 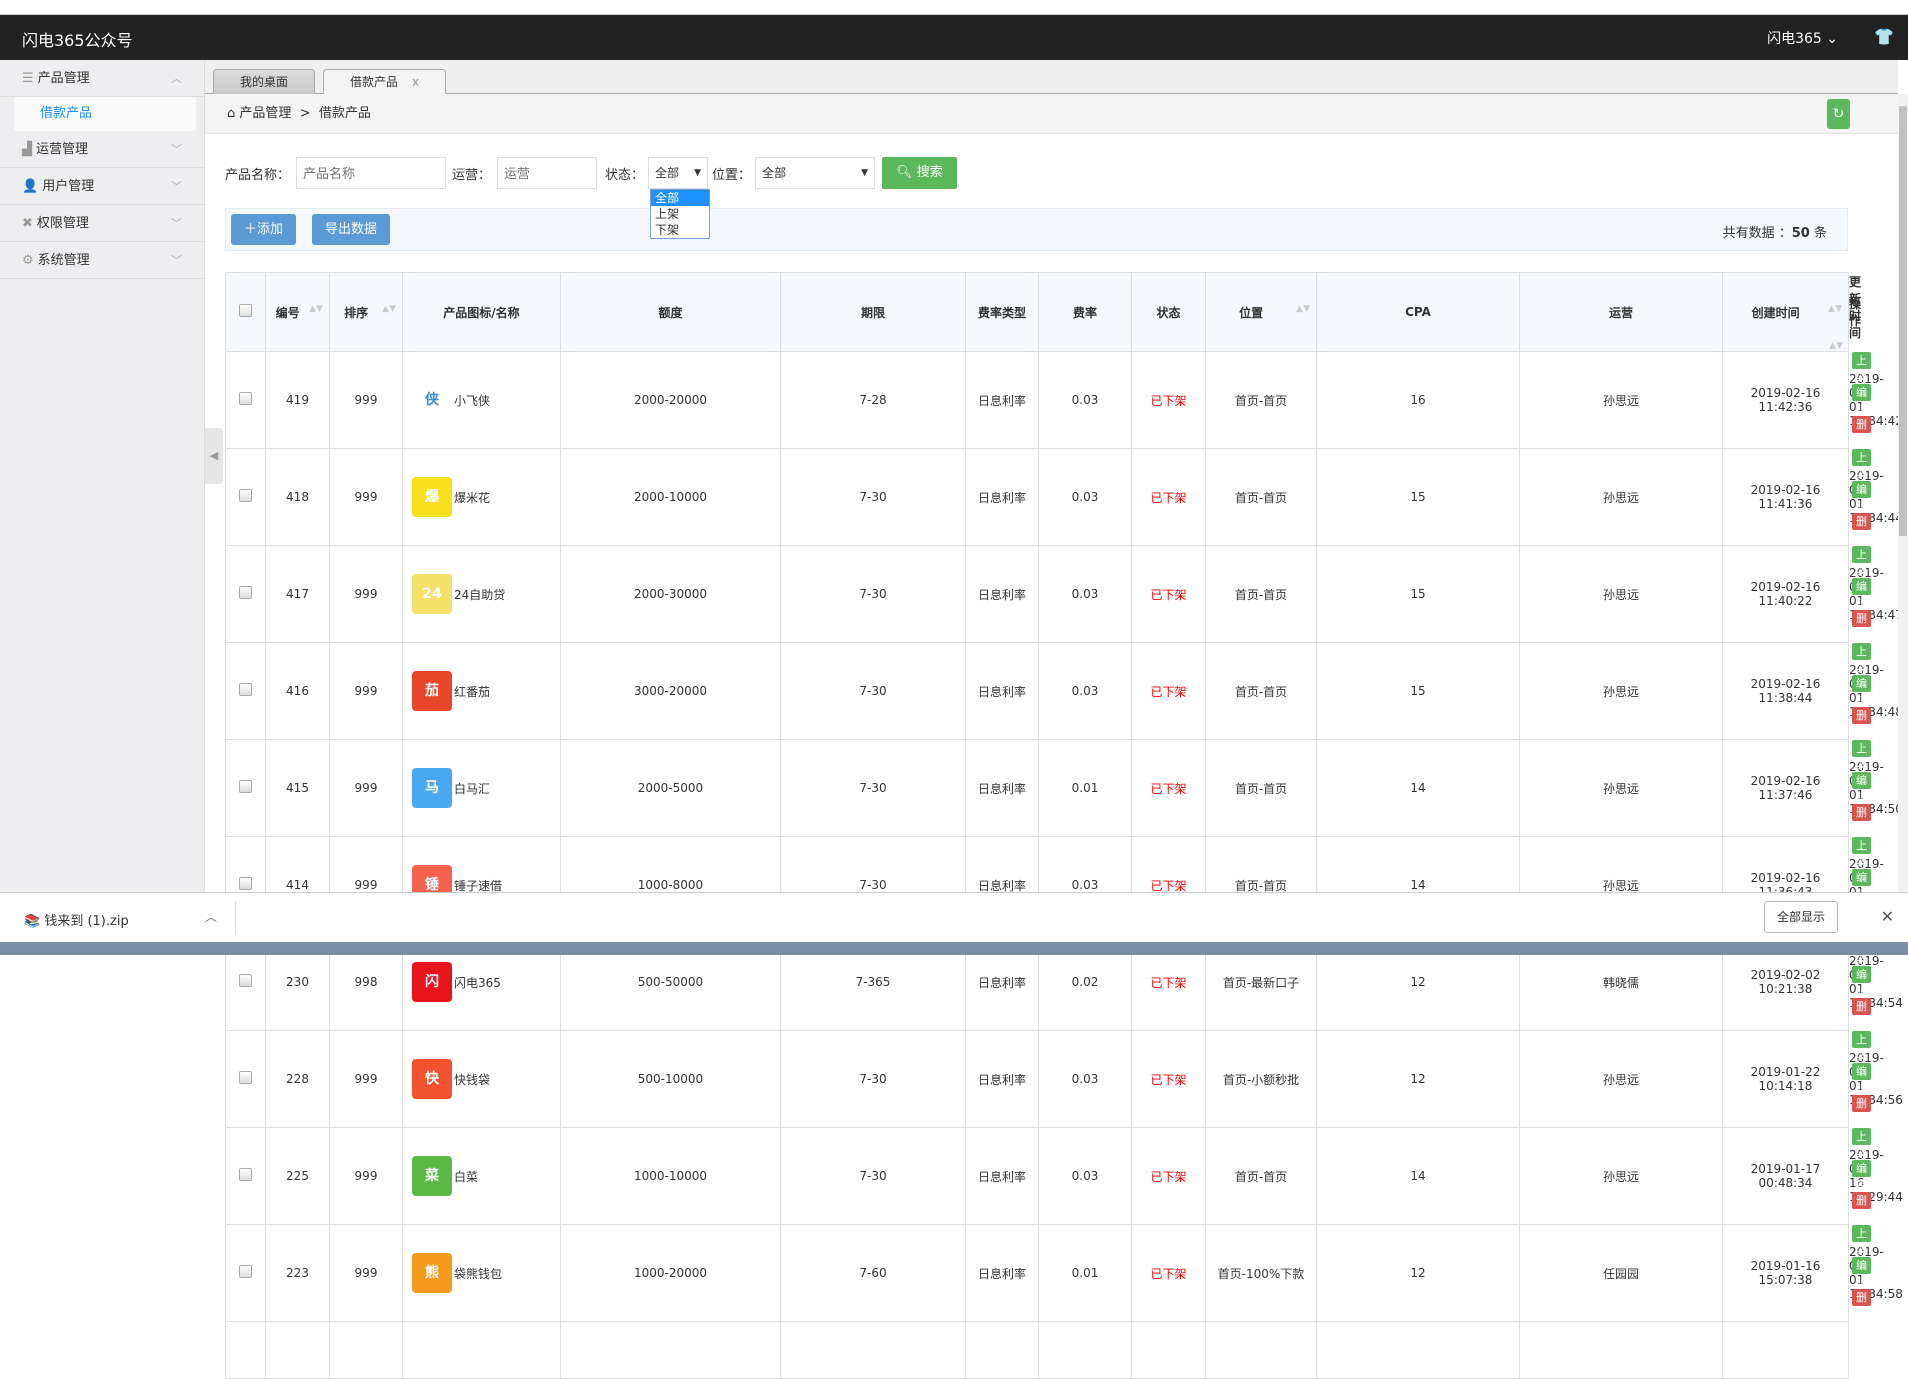 What do you see at coordinates (415, 82) in the screenshot?
I see `close-icon: x` at bounding box center [415, 82].